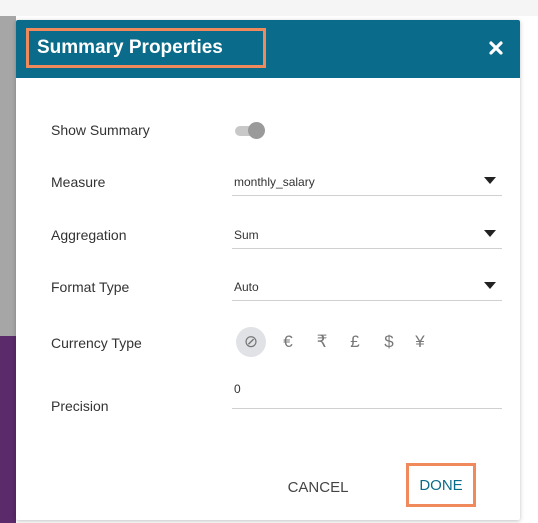 This screenshot has height=523, width=538. I want to click on rupee-icon: ₹, so click(322, 341).